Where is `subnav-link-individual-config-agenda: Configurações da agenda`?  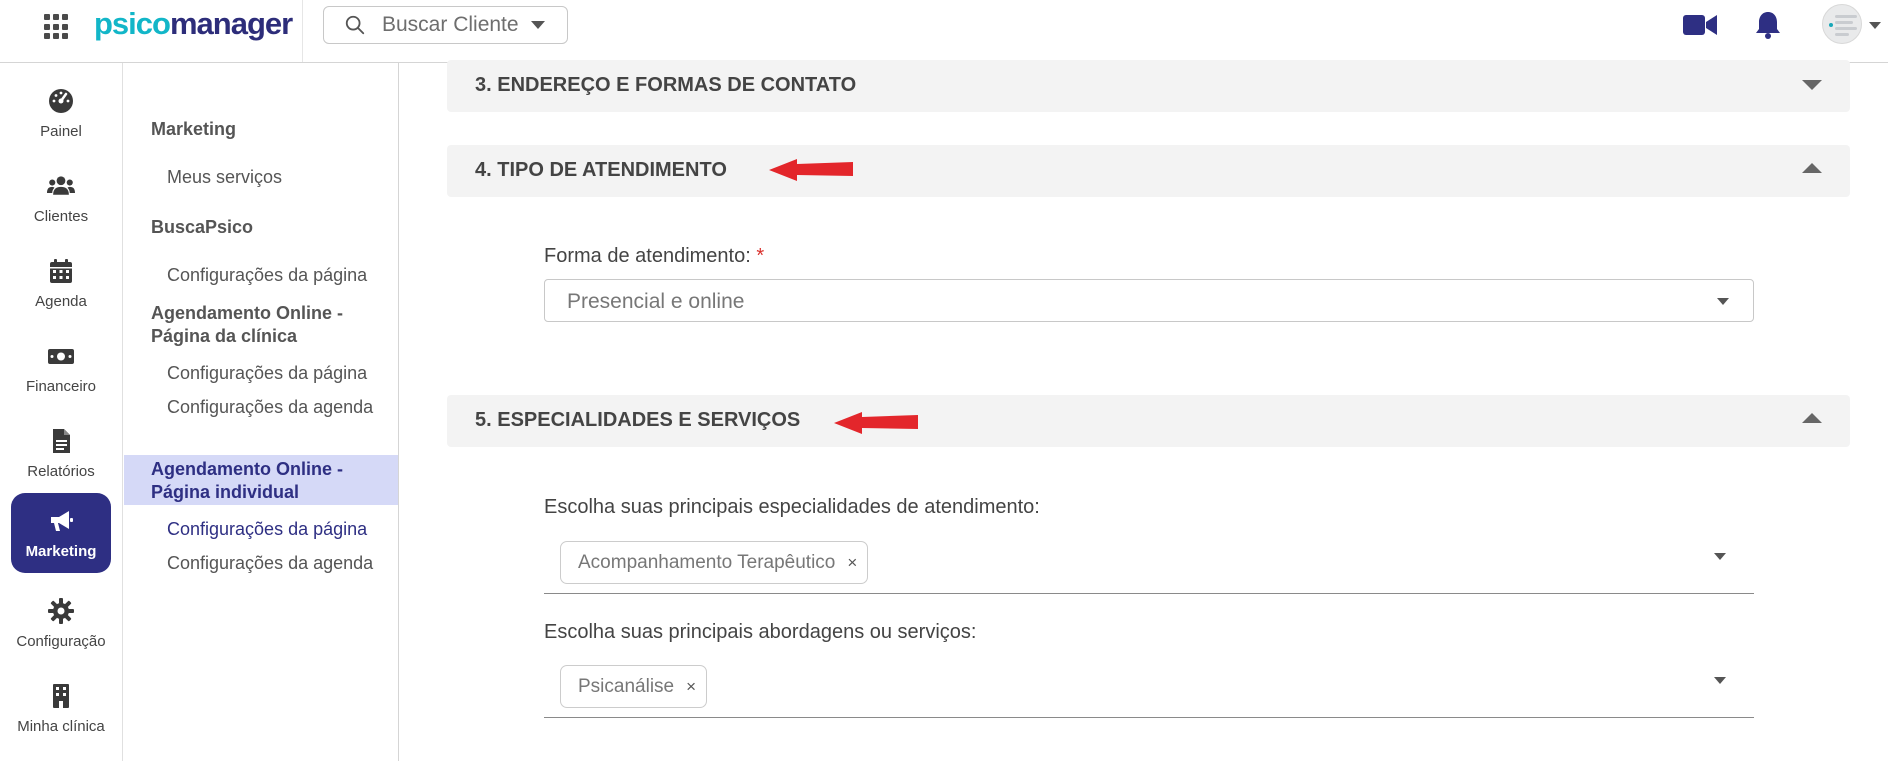
subnav-link-individual-config-agenda: Configurações da agenda is located at coordinates (279, 563).